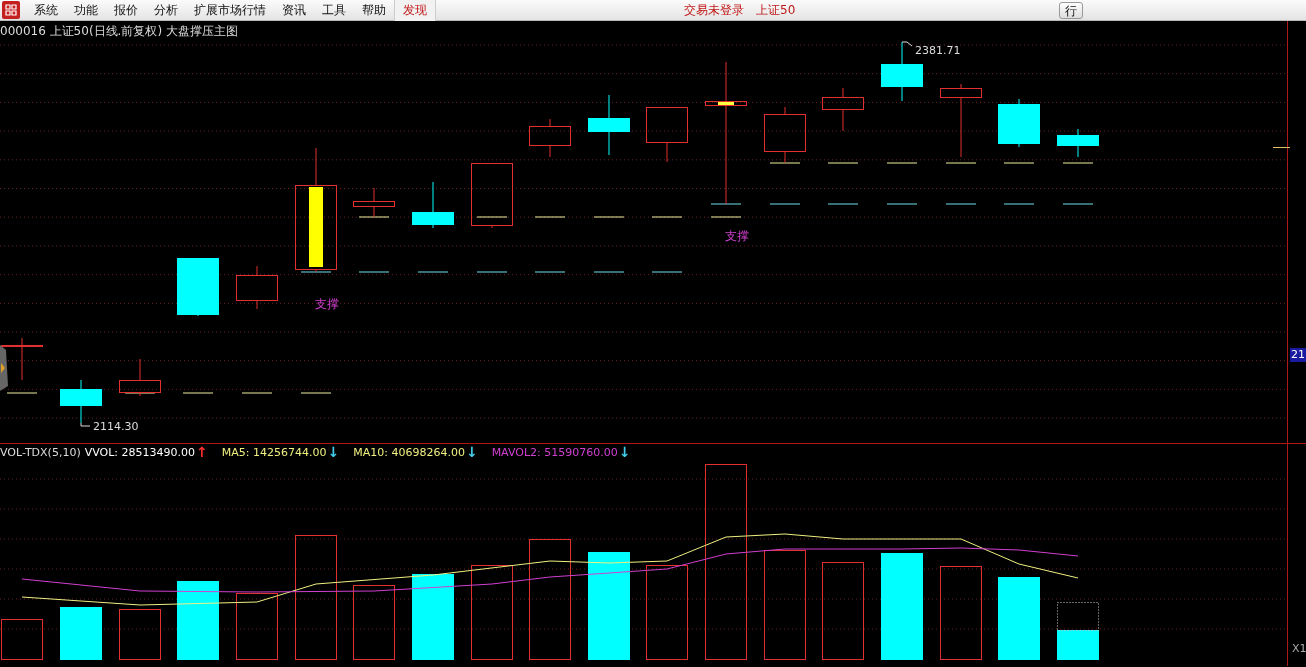  Describe the element at coordinates (40, 452) in the screenshot. I see `indicator-name: VOL-TDX(5,10)` at that location.